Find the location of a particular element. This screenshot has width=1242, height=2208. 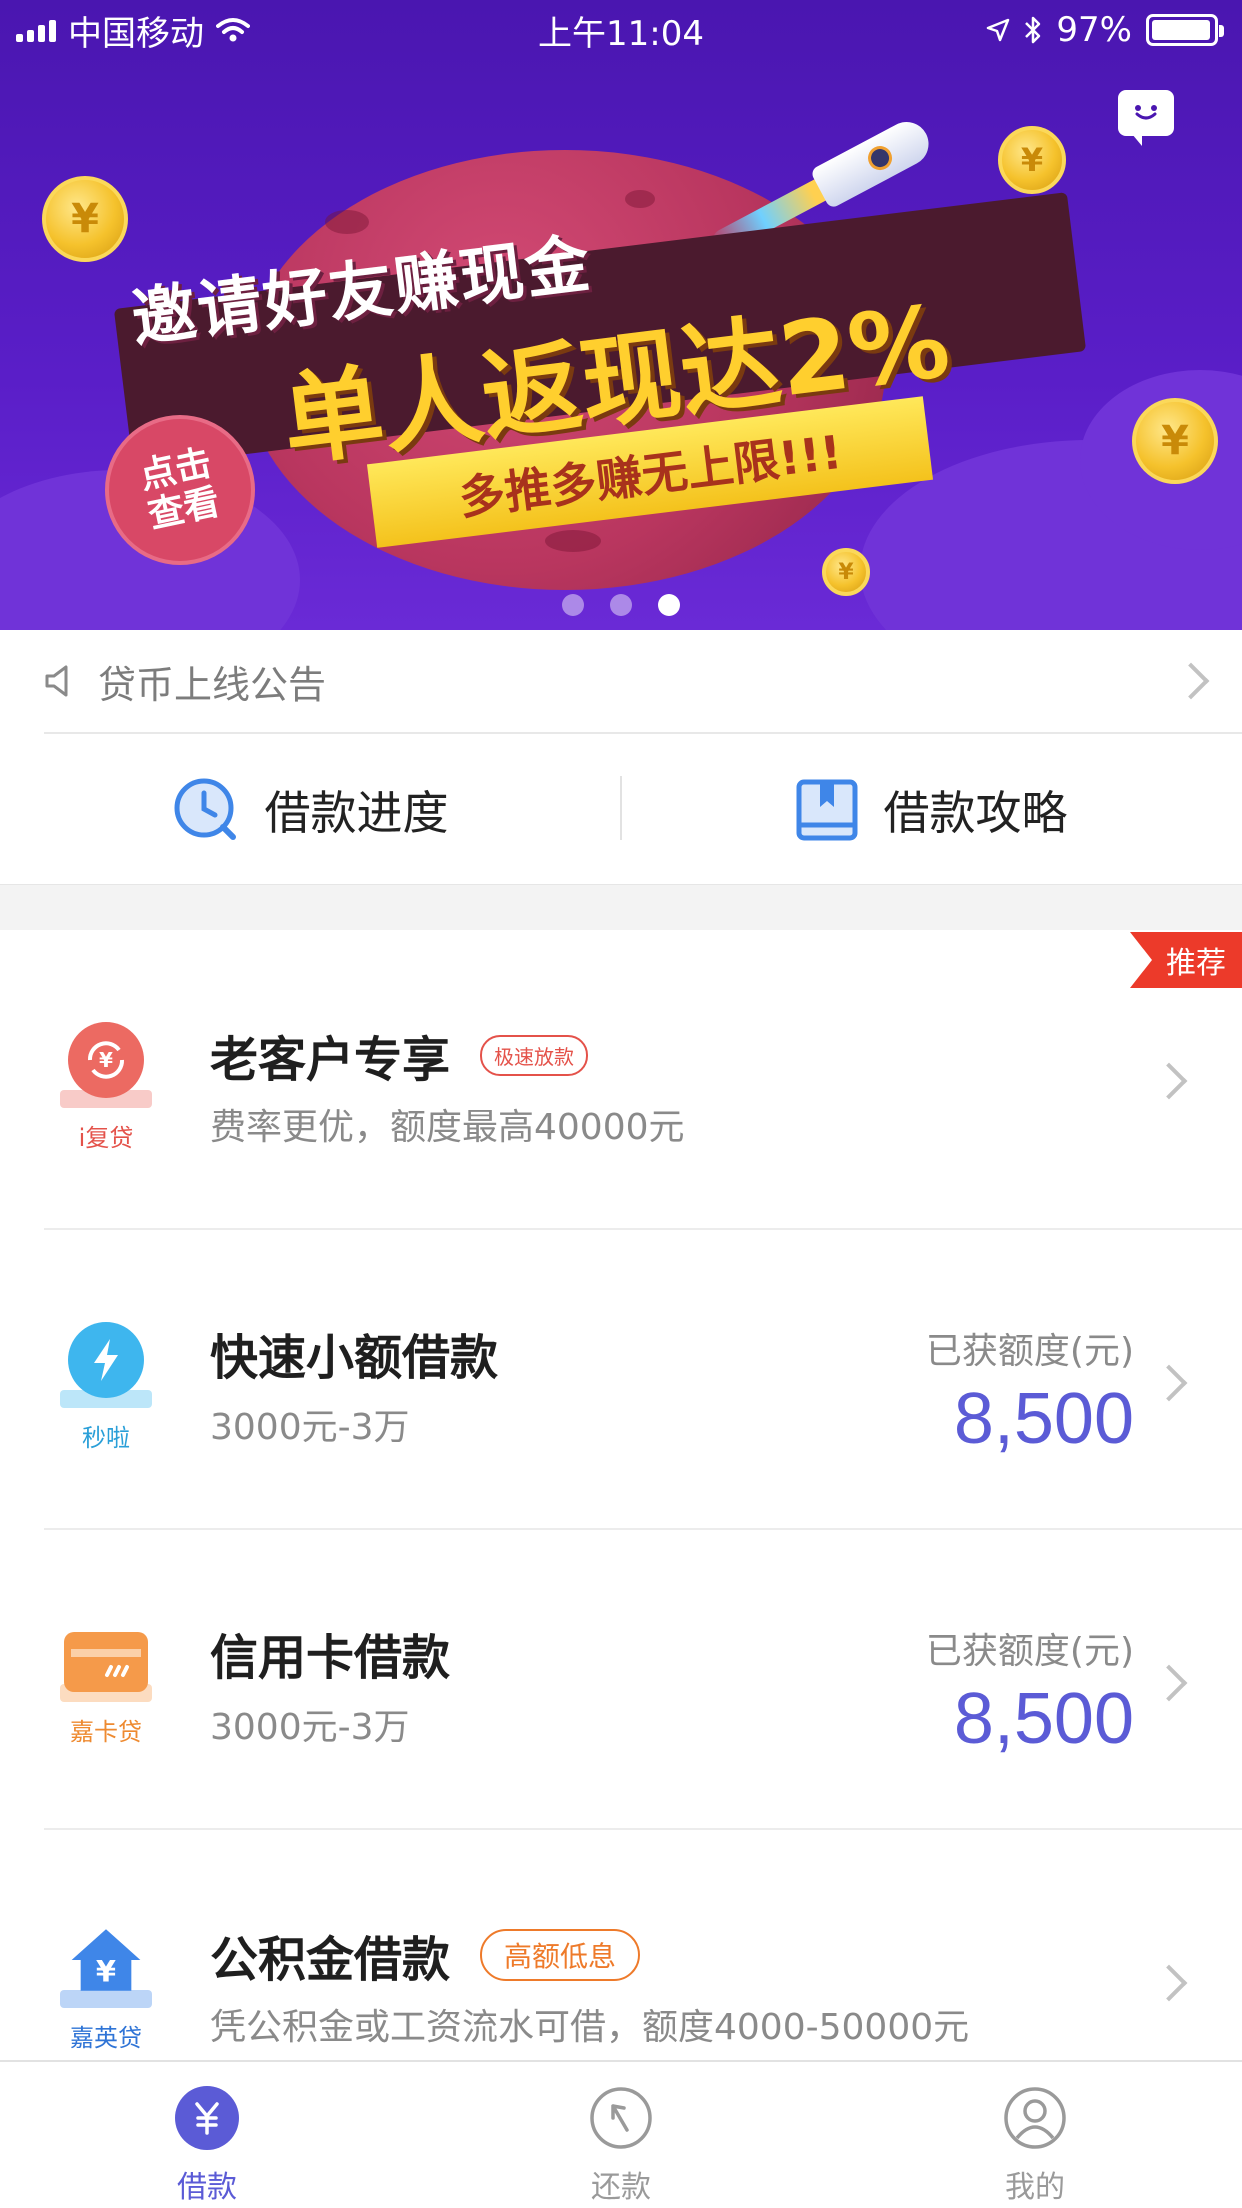

carousel-indicator is located at coordinates (621, 605).